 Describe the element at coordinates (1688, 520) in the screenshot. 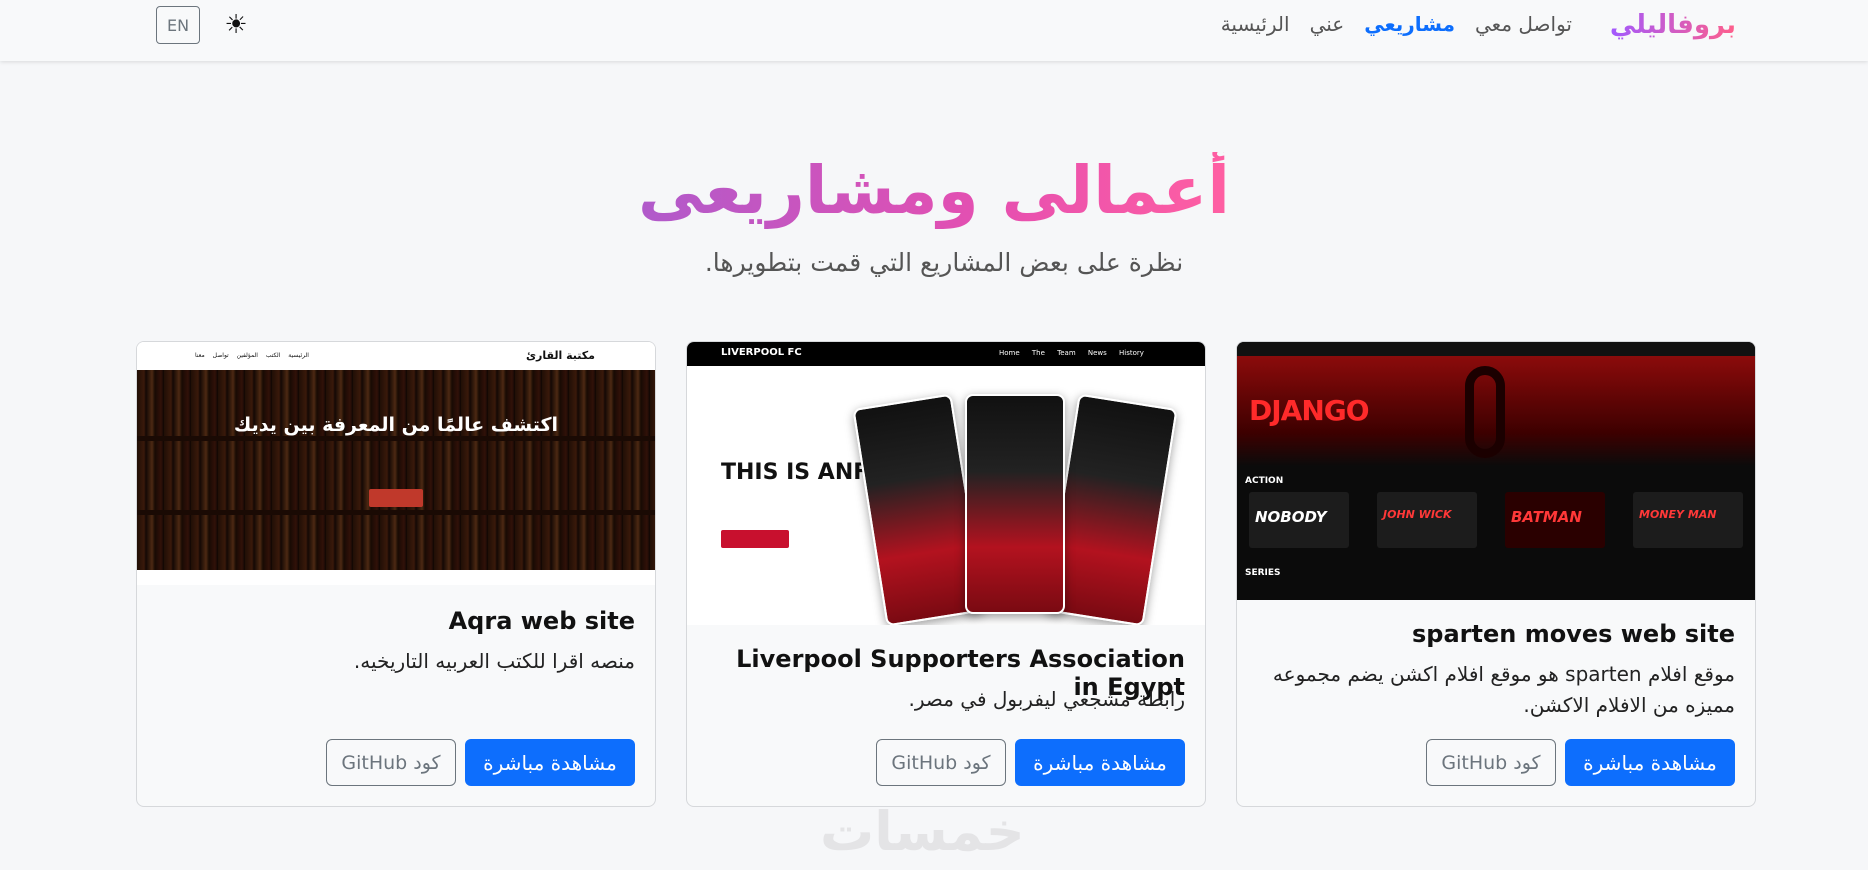

I see `movie-tile: MONEY MAN` at that location.